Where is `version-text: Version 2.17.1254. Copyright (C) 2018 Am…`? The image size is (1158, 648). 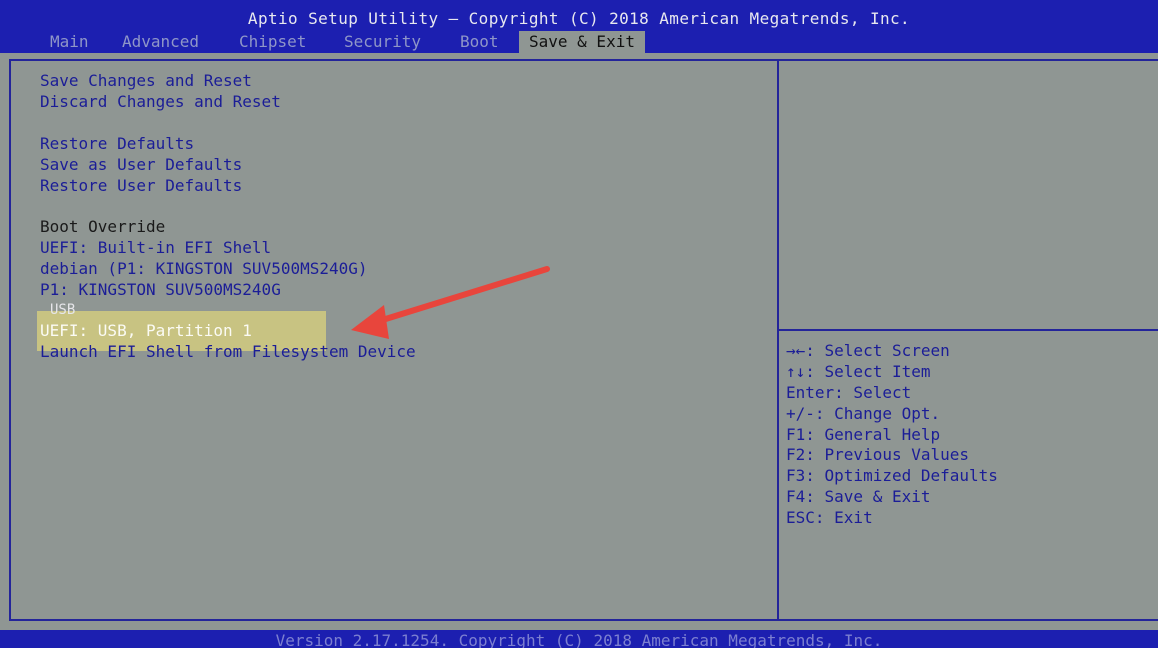 version-text: Version 2.17.1254. Copyright (C) 2018 Am… is located at coordinates (579, 639).